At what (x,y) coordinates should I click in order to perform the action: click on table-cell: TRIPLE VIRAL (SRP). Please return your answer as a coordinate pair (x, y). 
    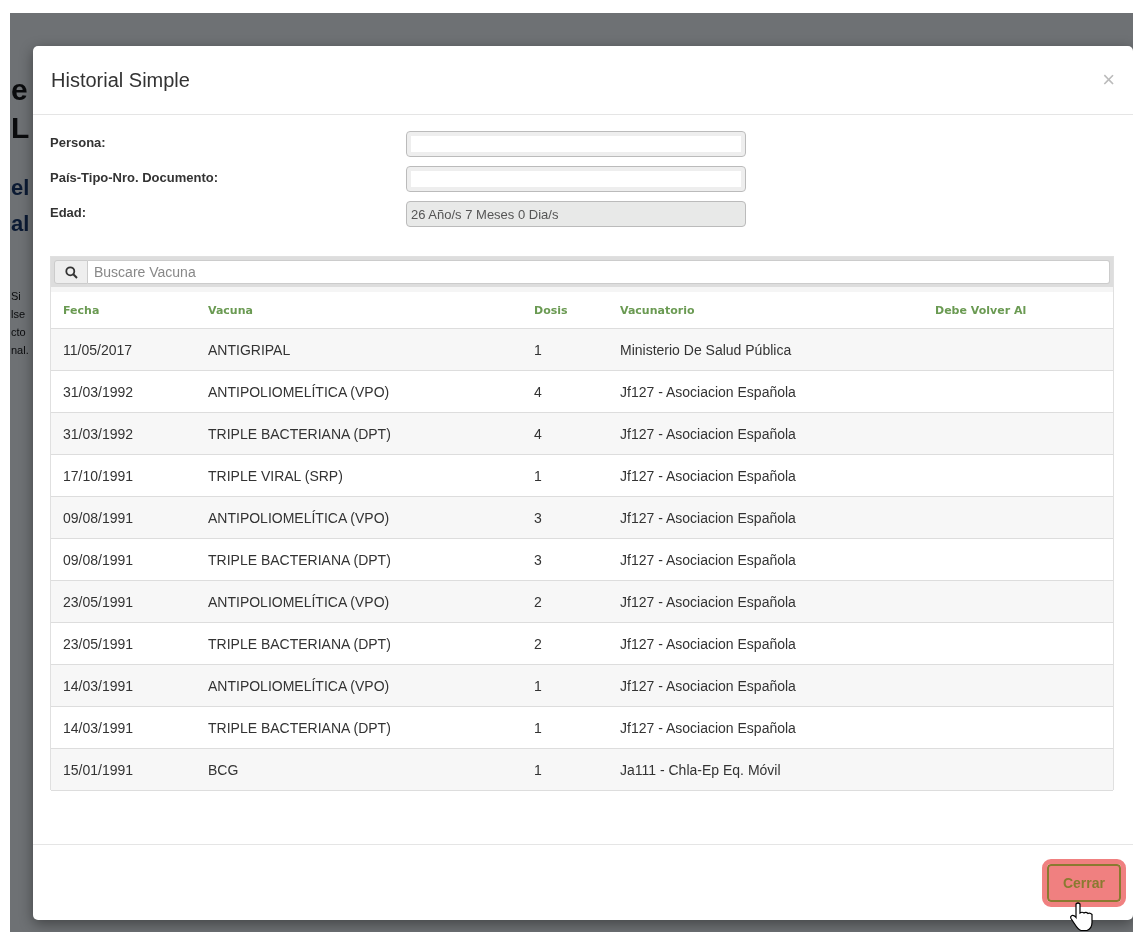
    Looking at the image, I should click on (275, 475).